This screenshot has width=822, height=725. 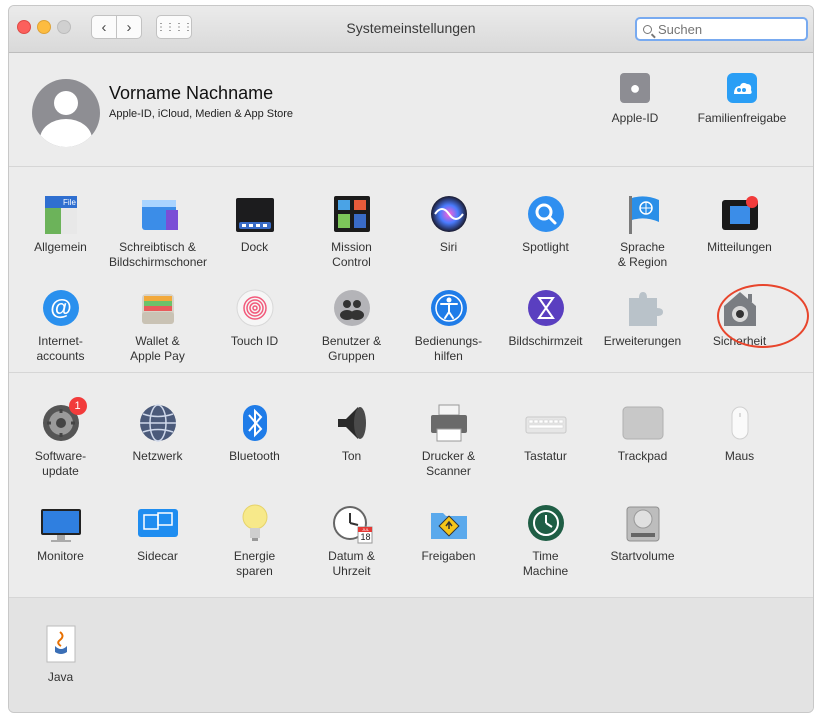 I want to click on pref-touch-id: Touch ID, so click(x=254, y=325).